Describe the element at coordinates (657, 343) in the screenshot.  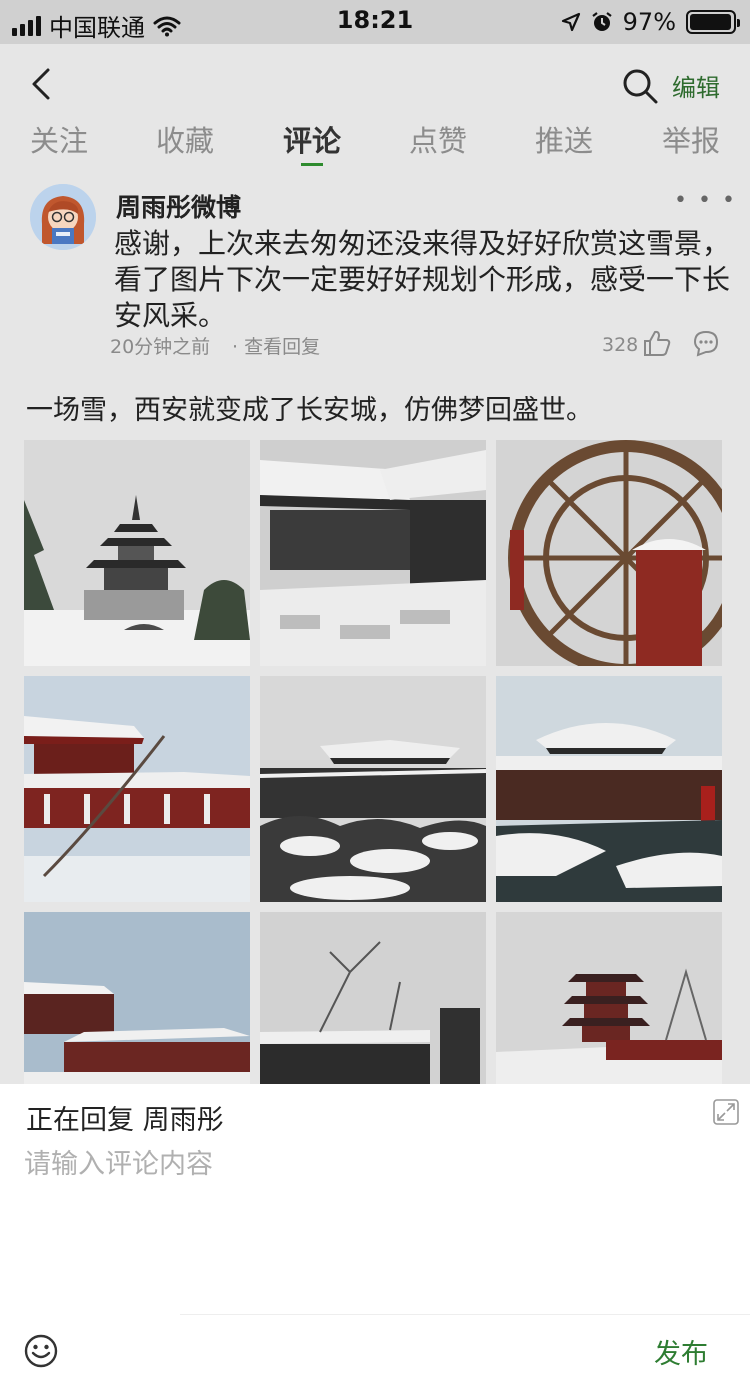
I see `thumbs-up-icon` at that location.